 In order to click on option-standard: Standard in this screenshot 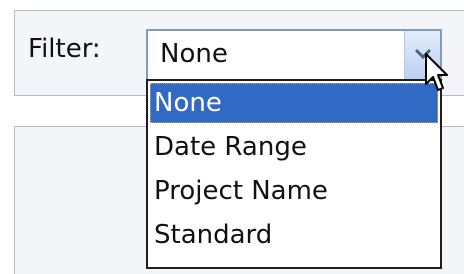, I will do `click(294, 235)`.